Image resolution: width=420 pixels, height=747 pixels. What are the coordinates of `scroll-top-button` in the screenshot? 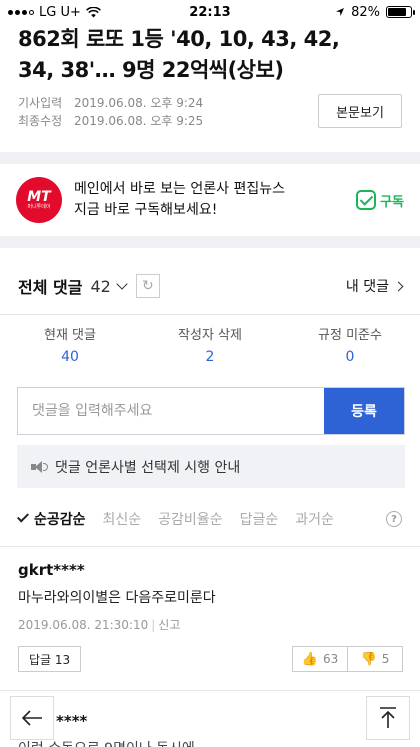 It's located at (388, 718).